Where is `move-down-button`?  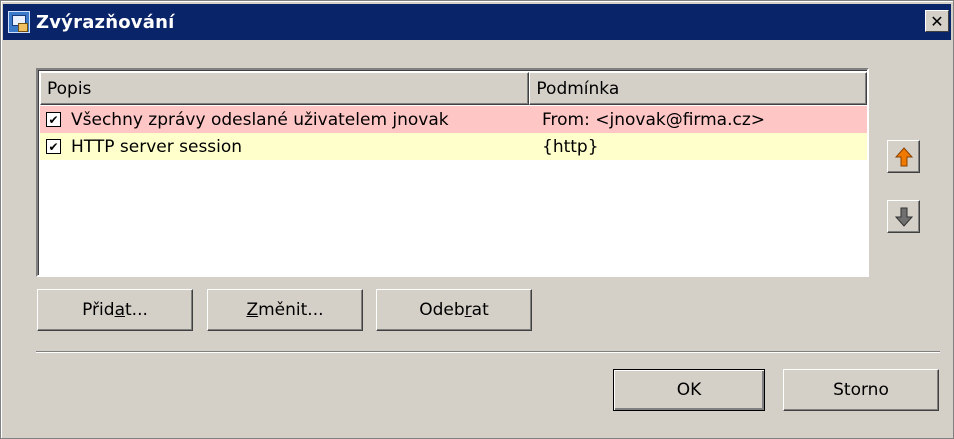 move-down-button is located at coordinates (903, 216).